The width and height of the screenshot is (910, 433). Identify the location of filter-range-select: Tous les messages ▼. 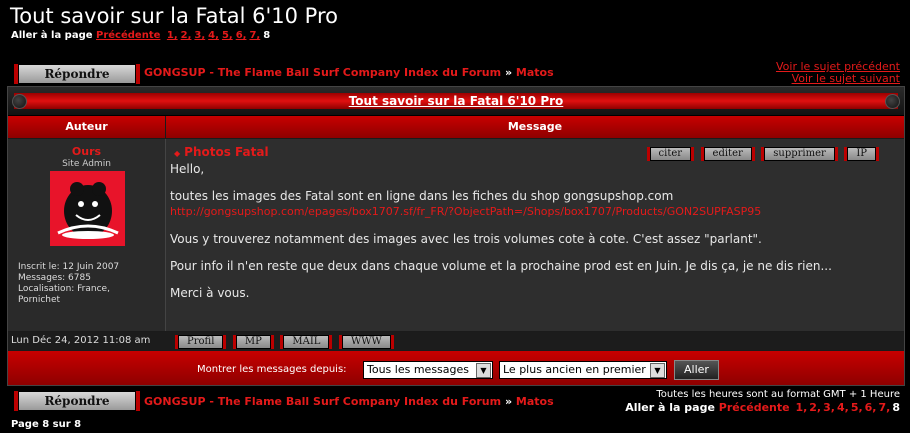
(428, 370).